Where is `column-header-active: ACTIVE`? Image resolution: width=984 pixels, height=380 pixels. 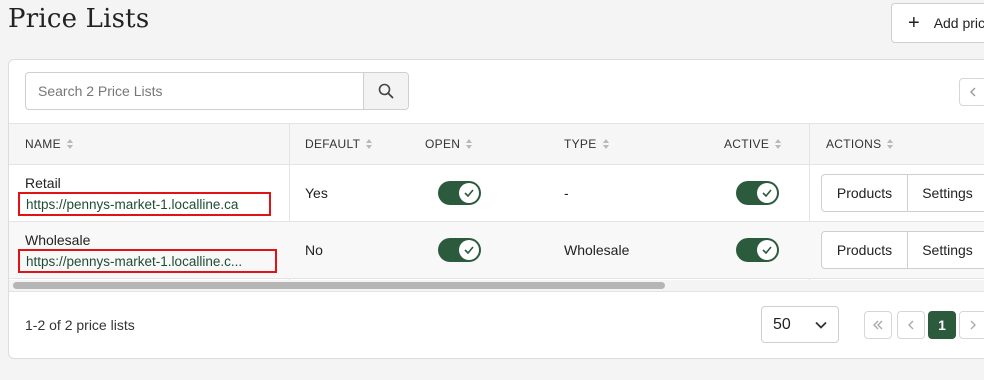
column-header-active: ACTIVE is located at coordinates (753, 144).